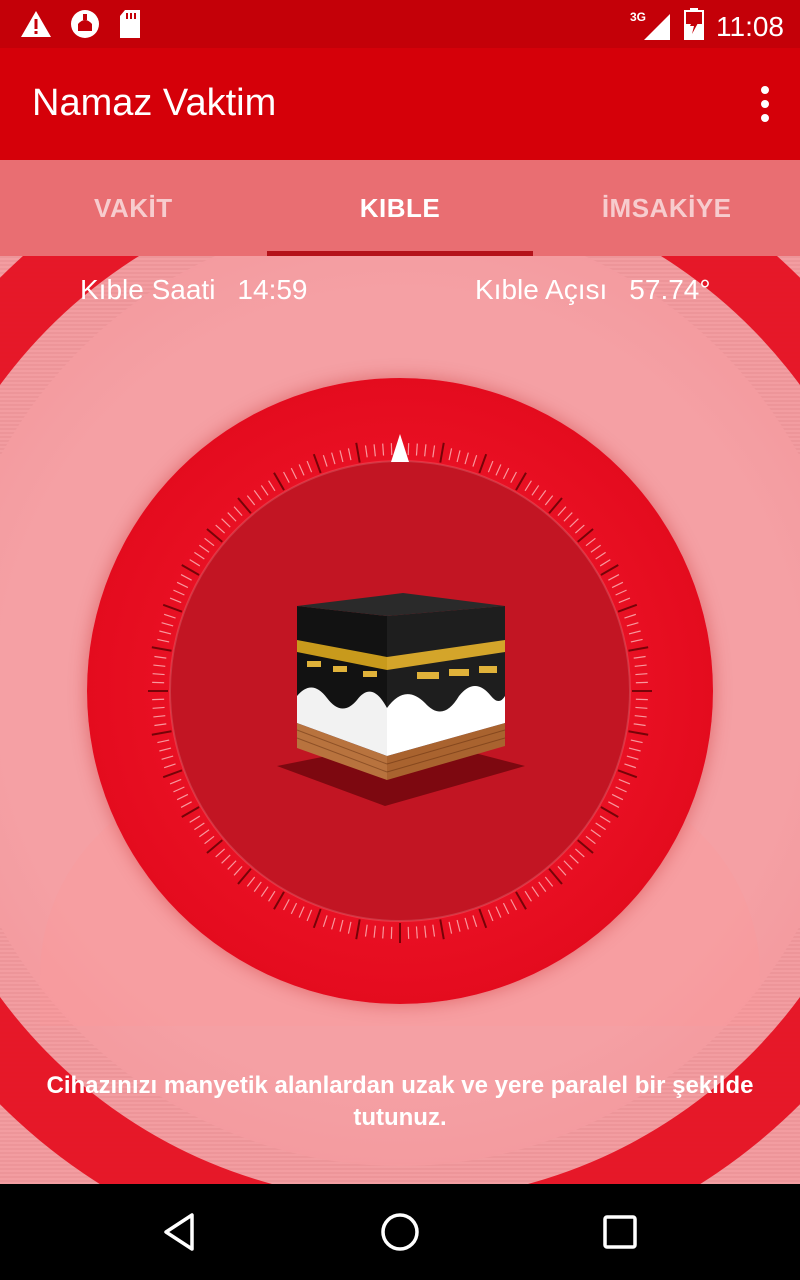 The image size is (800, 1280). Describe the element at coordinates (666, 208) in the screenshot. I see `tab-imsakiye: İMSAKİYE` at that location.